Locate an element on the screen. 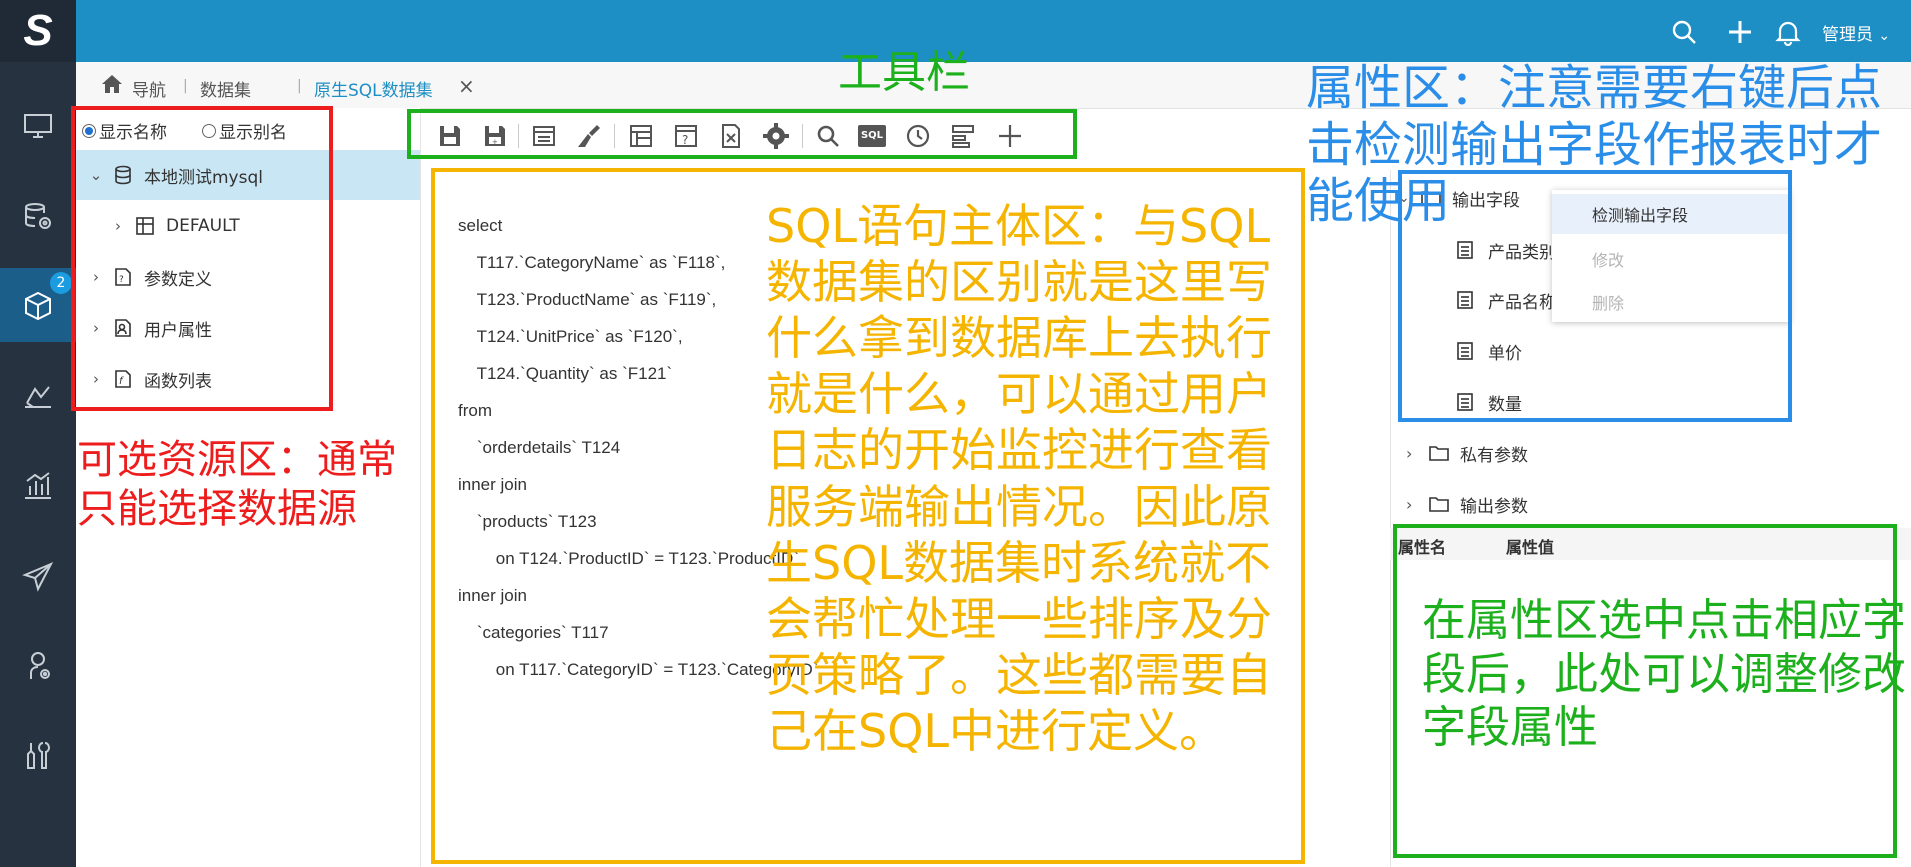 This screenshot has width=1911, height=867. app-logo: S is located at coordinates (38, 31).